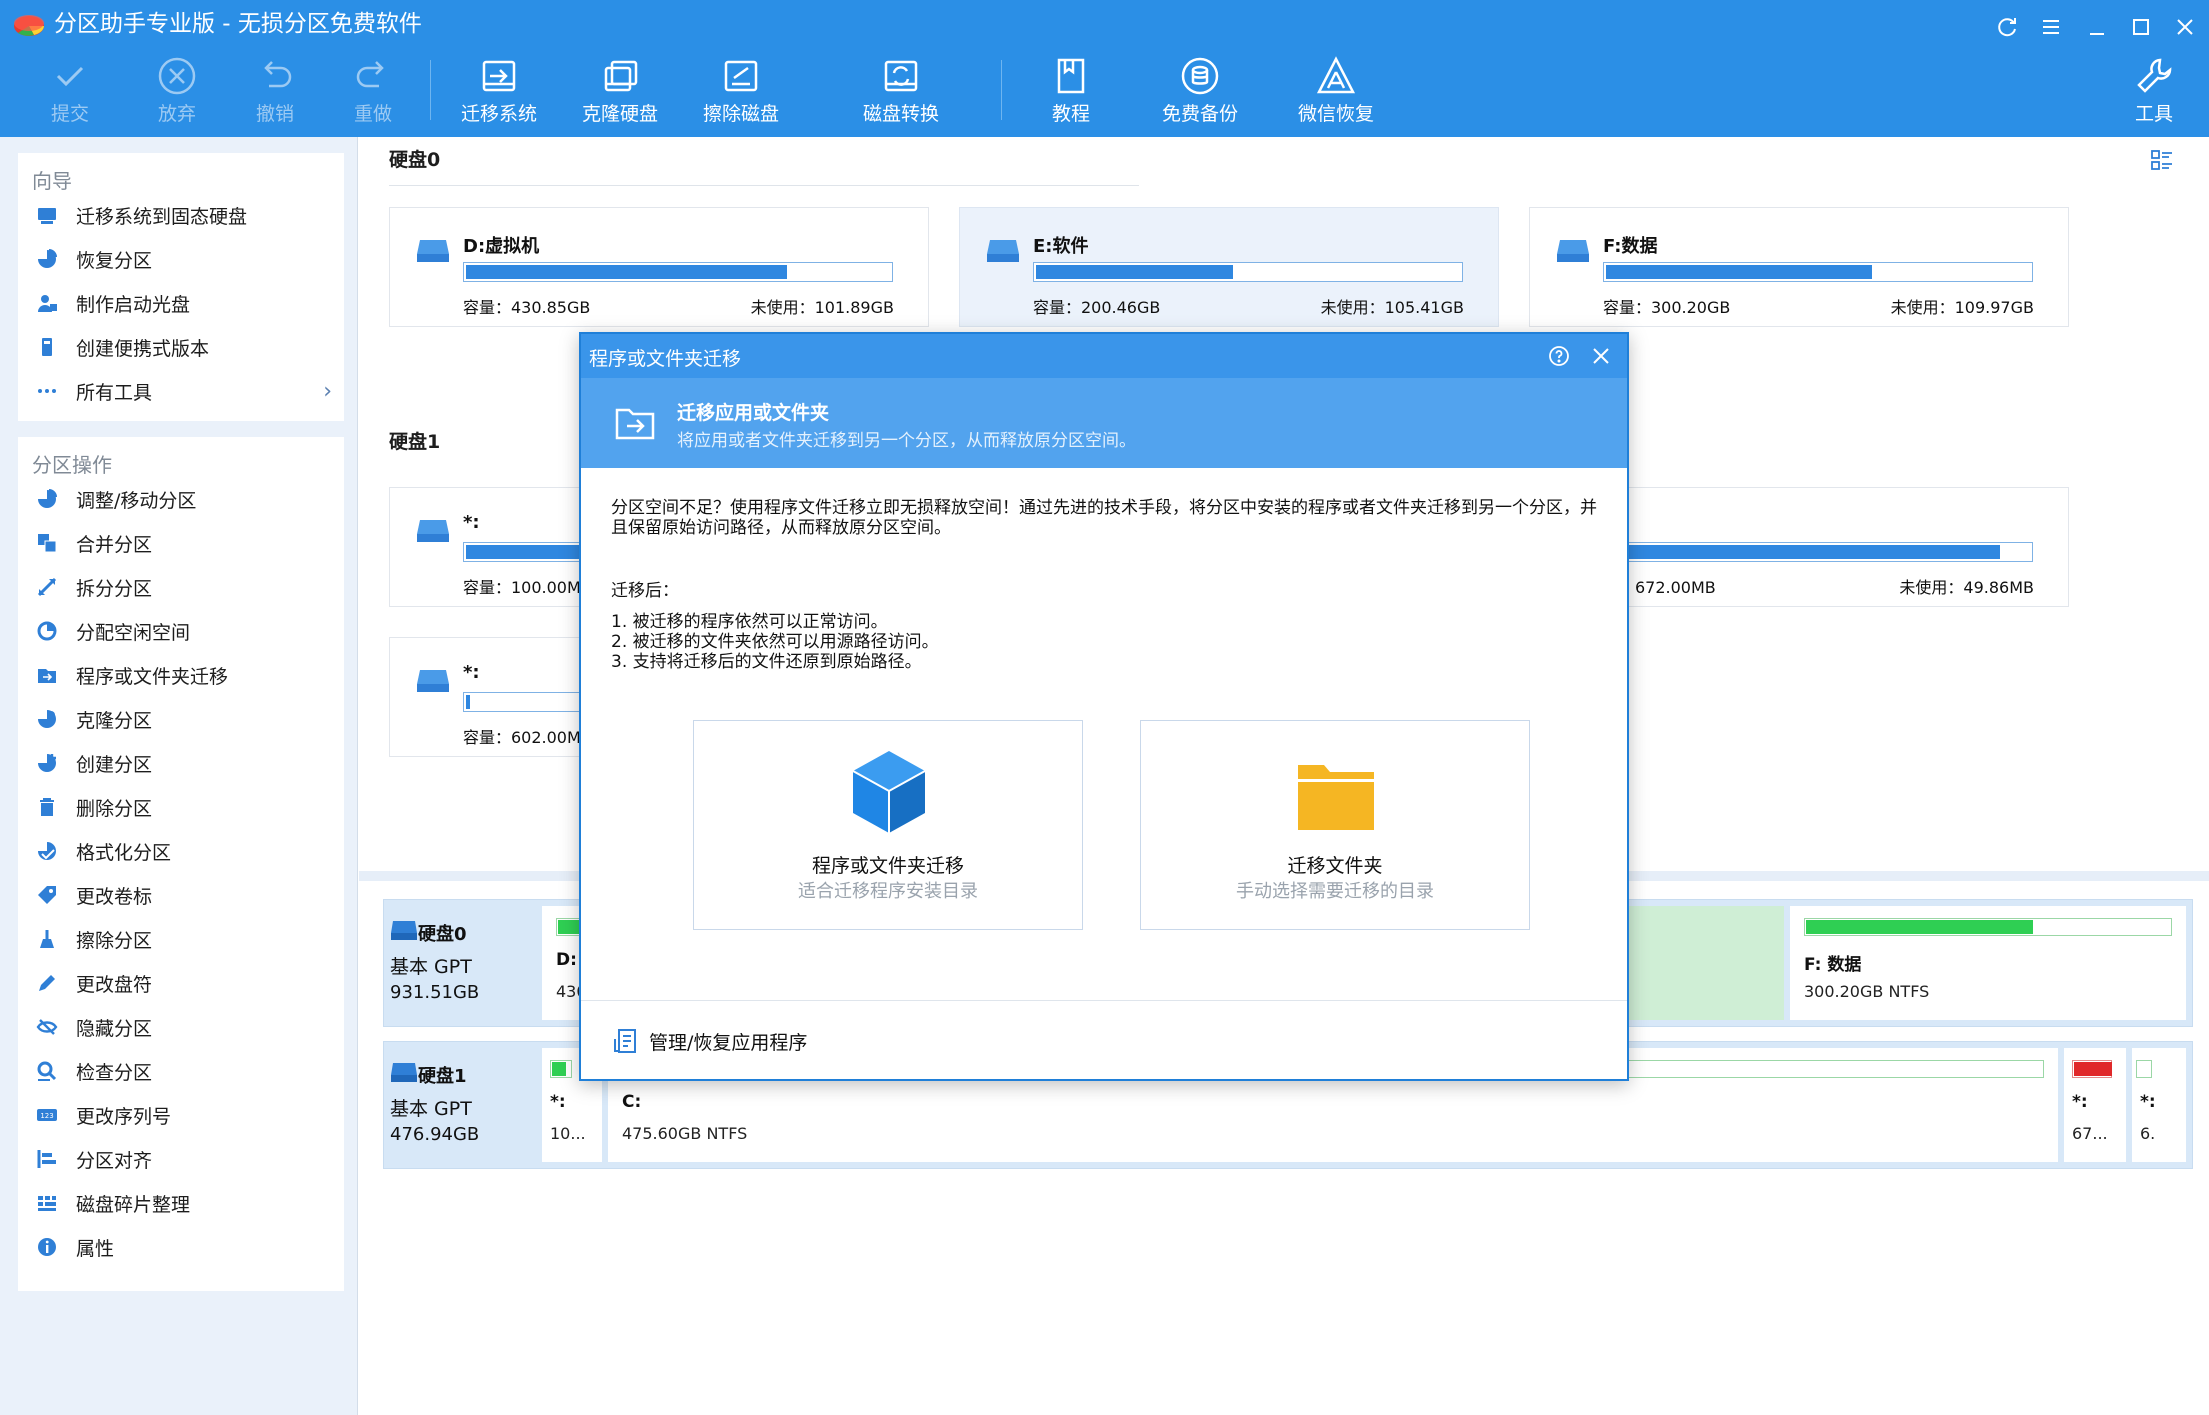  Describe the element at coordinates (659, 267) in the screenshot. I see `partition-card-d: D:虚拟机 容量：430.85GB 未使用：101.89GB` at that location.